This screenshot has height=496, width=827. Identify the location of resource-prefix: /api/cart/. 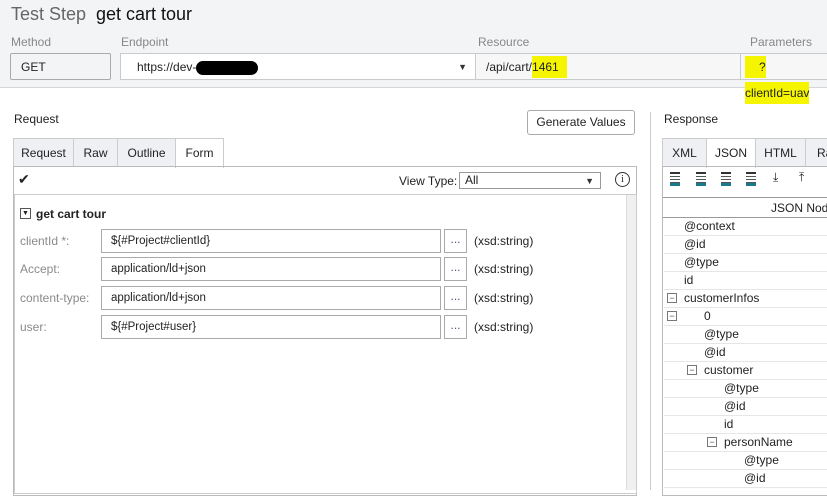
(509, 67).